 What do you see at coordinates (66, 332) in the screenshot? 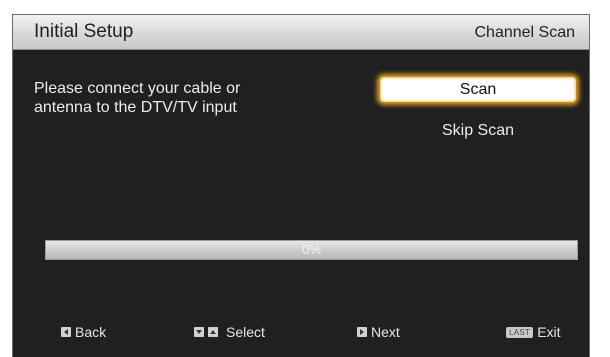
I see `left-arrow-key-icon` at bounding box center [66, 332].